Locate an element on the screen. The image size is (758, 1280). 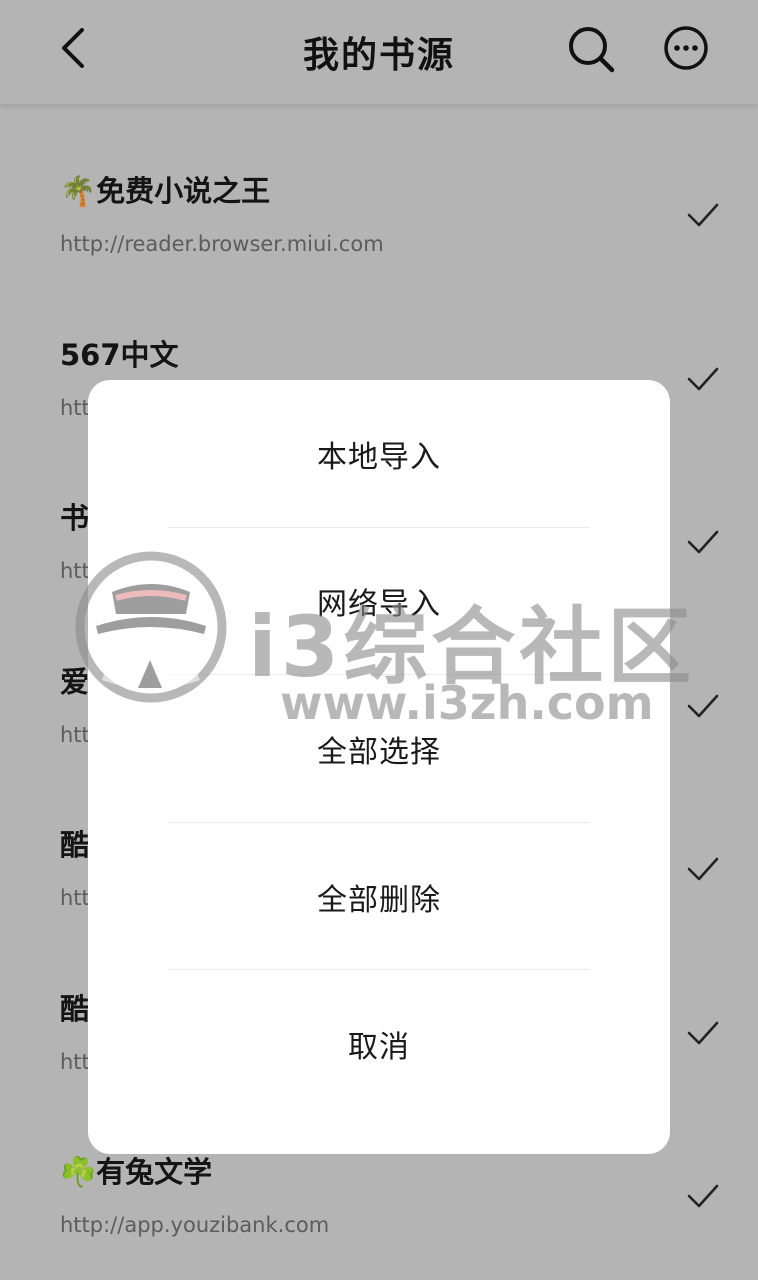
option-label: 本地导入 is located at coordinates (379, 457).